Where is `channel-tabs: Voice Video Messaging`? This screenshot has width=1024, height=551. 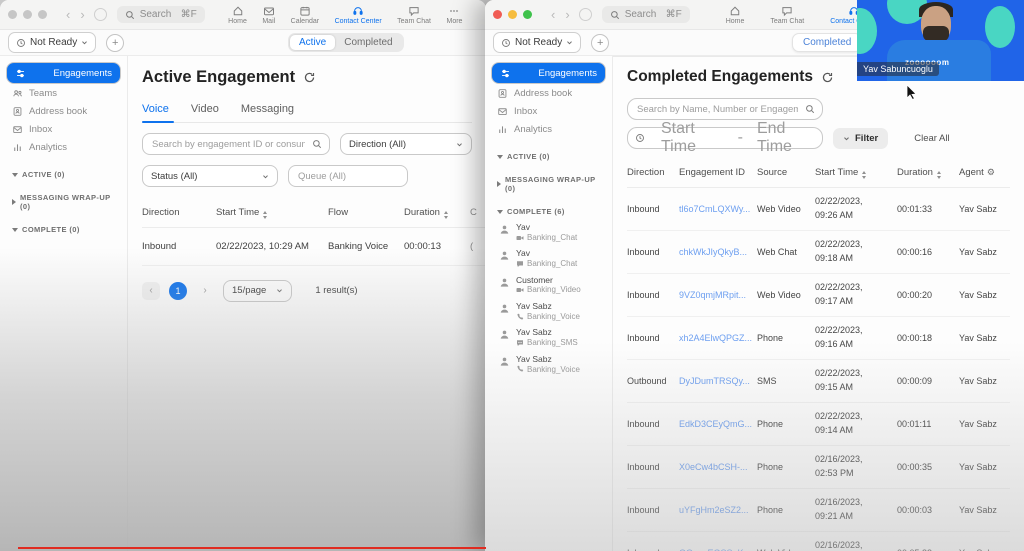 channel-tabs: Voice Video Messaging is located at coordinates (307, 113).